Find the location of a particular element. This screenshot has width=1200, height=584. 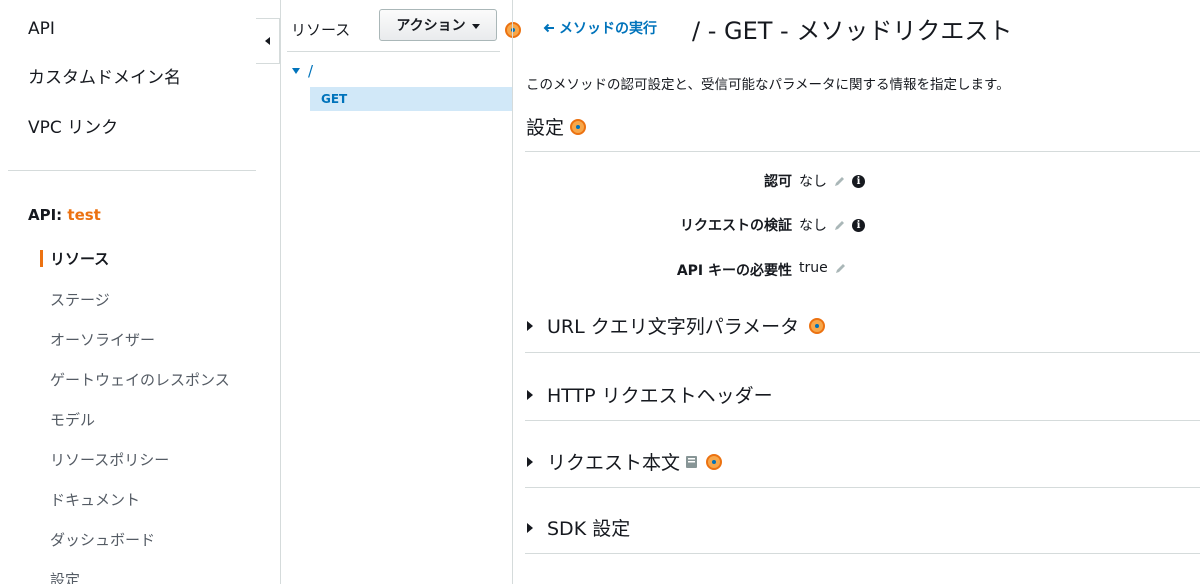

page-title: / - GET - メソッドリクエスト is located at coordinates (852, 31).